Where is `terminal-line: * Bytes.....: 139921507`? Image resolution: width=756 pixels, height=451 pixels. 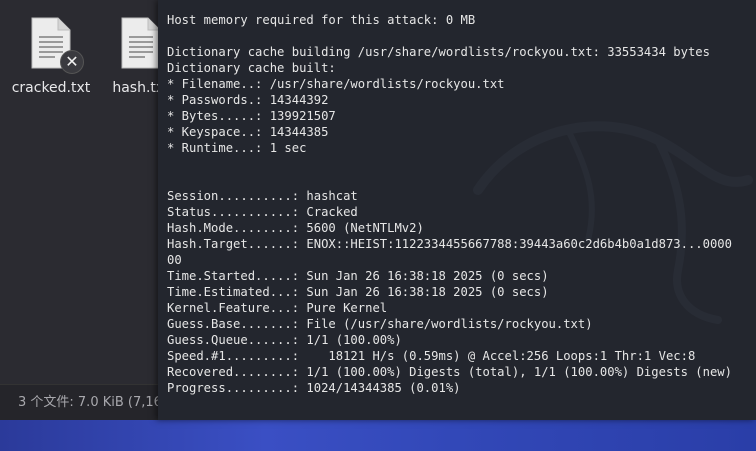 terminal-line: * Bytes.....: 139921507 is located at coordinates (251, 116).